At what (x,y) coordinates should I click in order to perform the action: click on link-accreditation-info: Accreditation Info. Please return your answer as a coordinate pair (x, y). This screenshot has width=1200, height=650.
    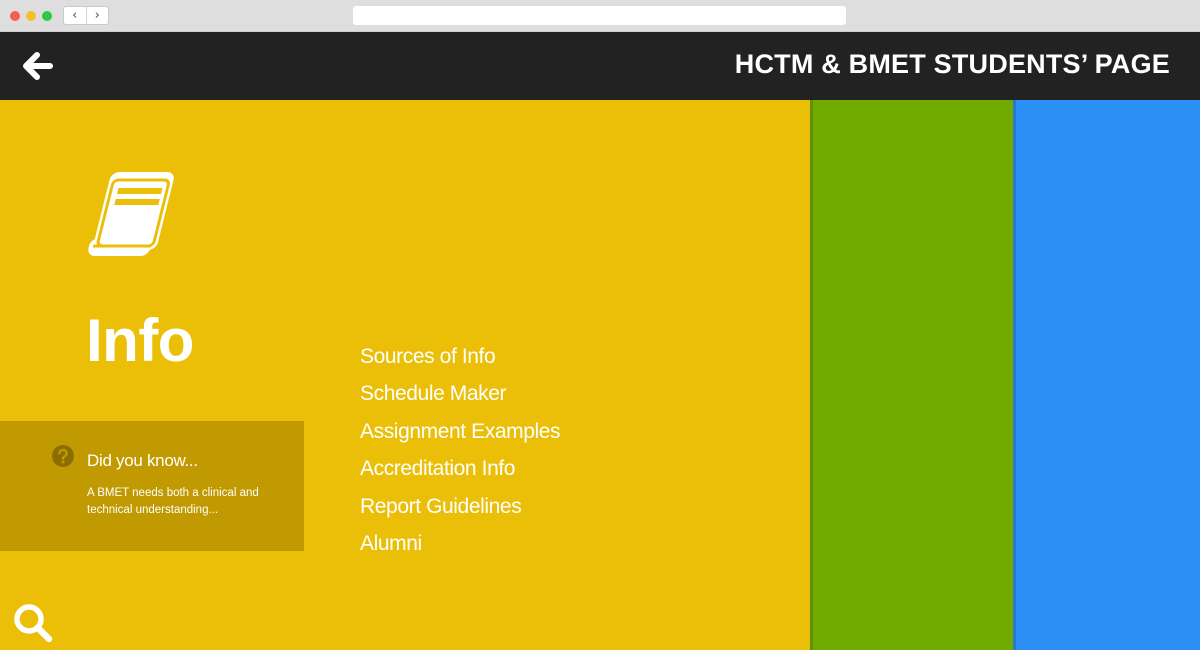
    Looking at the image, I should click on (460, 468).